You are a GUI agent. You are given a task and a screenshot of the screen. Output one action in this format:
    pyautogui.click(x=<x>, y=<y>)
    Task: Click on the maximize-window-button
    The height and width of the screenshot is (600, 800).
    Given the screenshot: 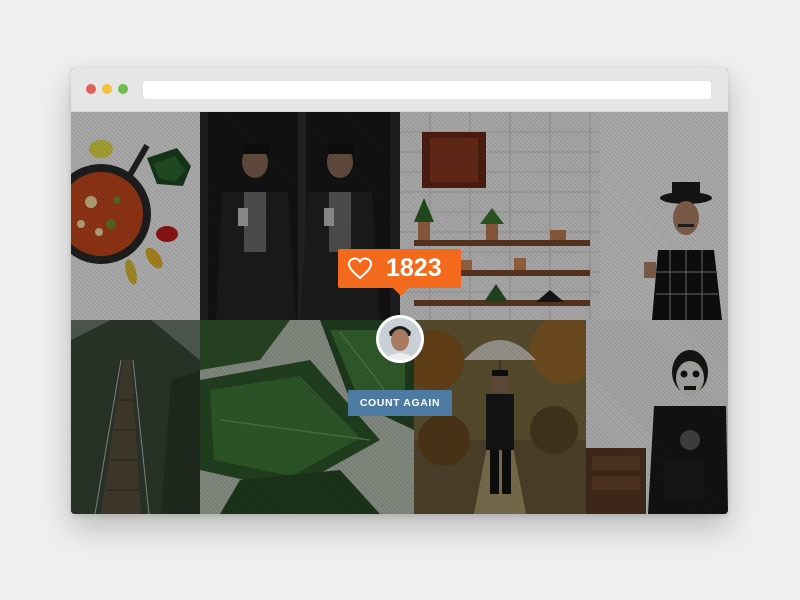 What is the action you would take?
    pyautogui.click(x=123, y=89)
    